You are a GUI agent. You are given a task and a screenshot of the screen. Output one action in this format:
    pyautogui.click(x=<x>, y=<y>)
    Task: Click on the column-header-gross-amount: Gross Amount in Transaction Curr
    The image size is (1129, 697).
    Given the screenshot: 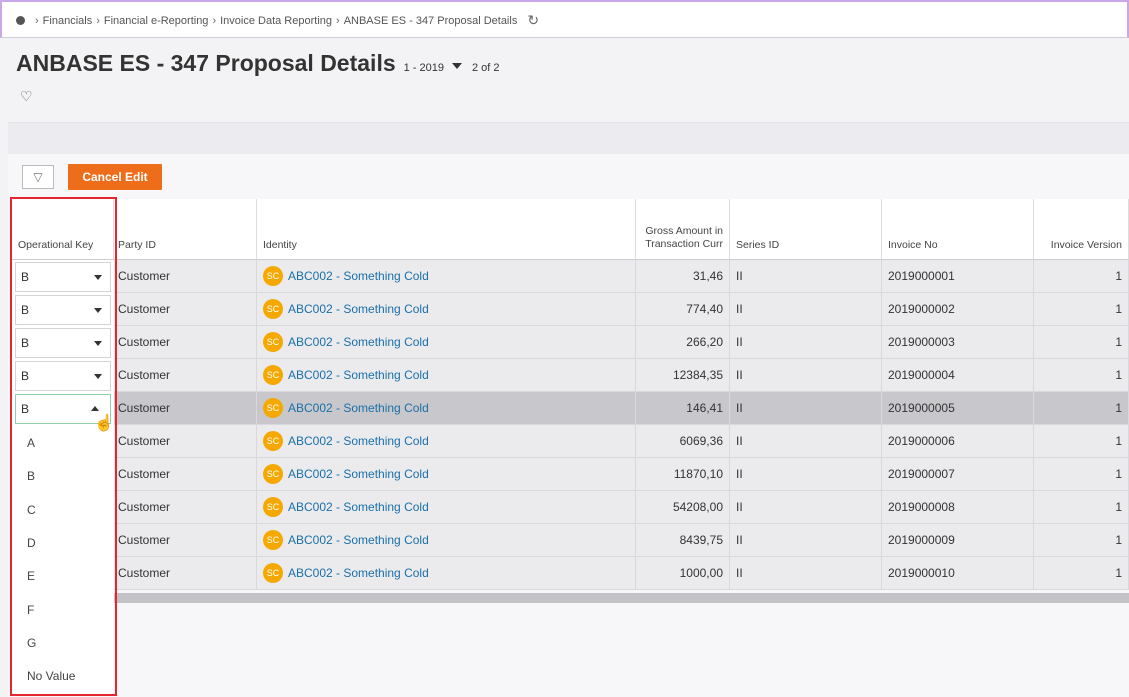 What is the action you would take?
    pyautogui.click(x=683, y=229)
    